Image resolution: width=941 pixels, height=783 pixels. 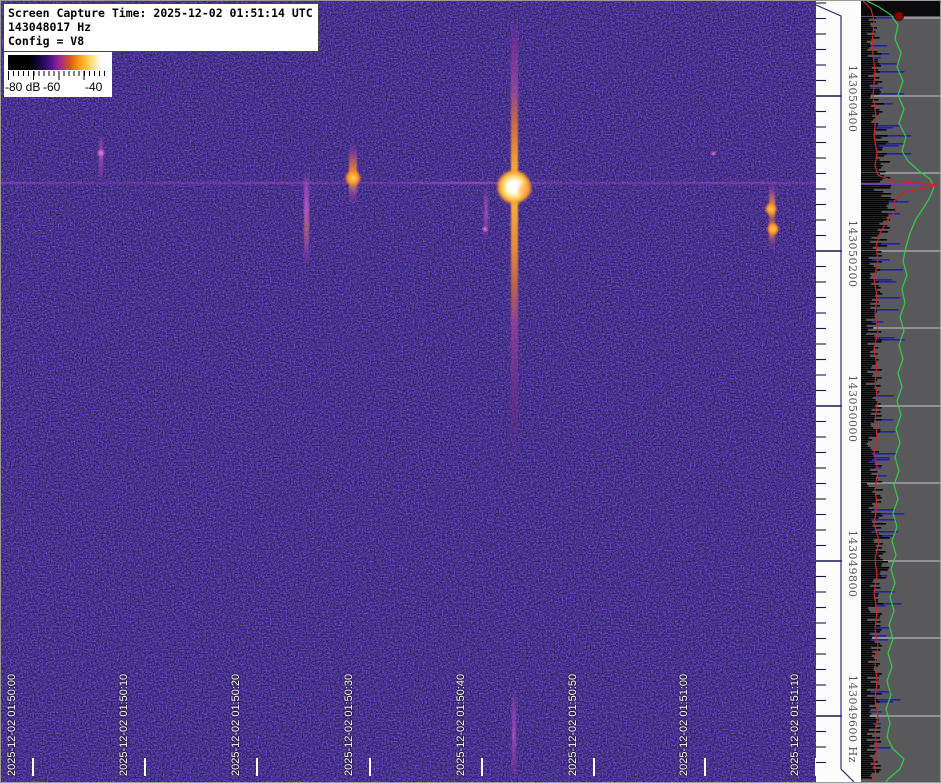 What do you see at coordinates (23, 87) in the screenshot?
I see `db-label-low: -80 dB` at bounding box center [23, 87].